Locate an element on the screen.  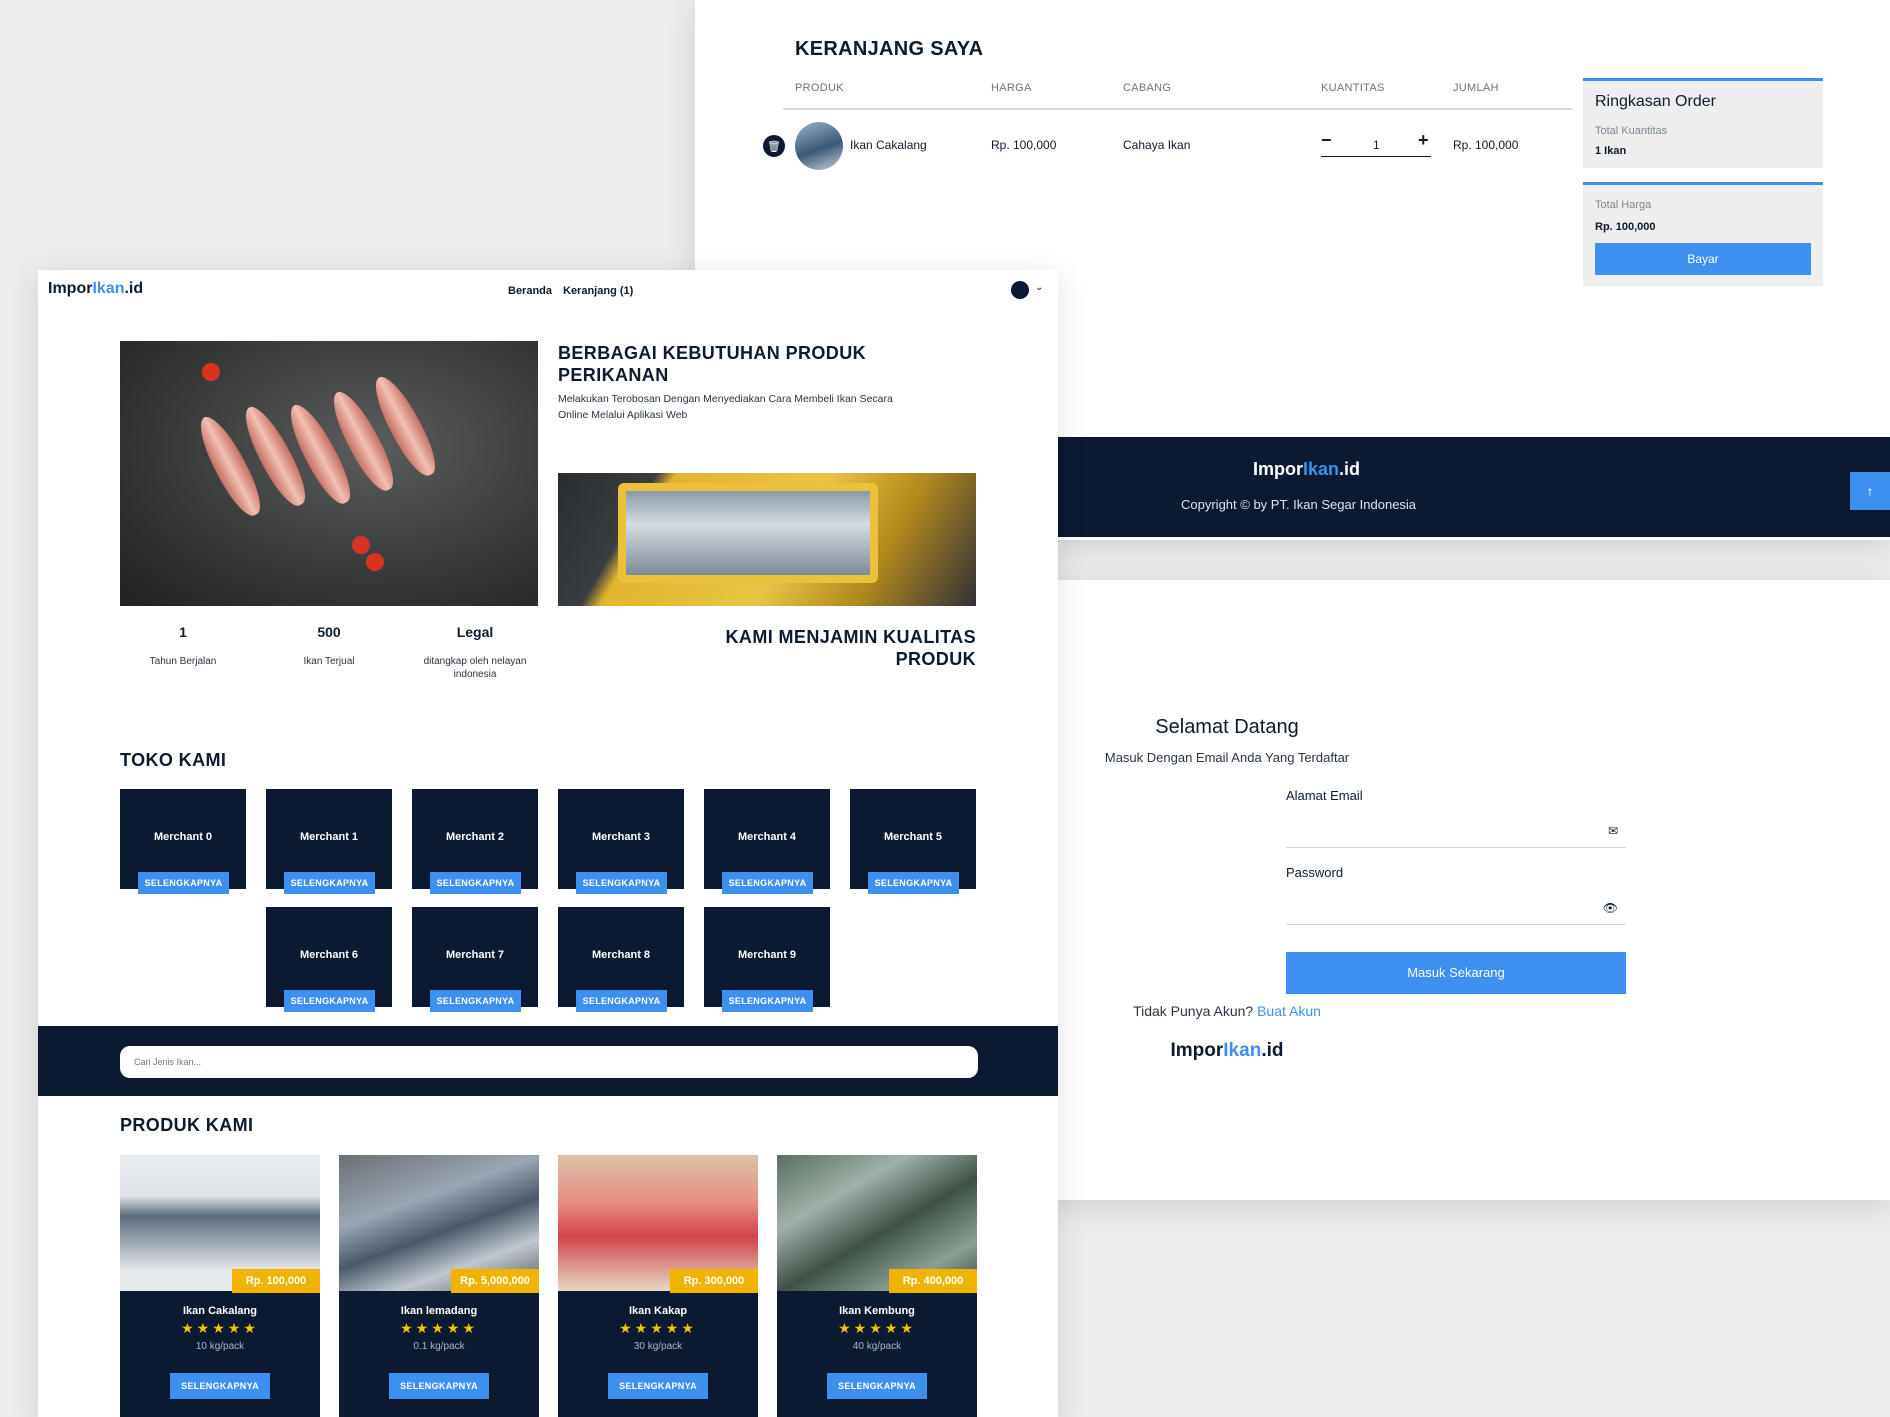
stat-sold-value: 500 is located at coordinates (329, 632).